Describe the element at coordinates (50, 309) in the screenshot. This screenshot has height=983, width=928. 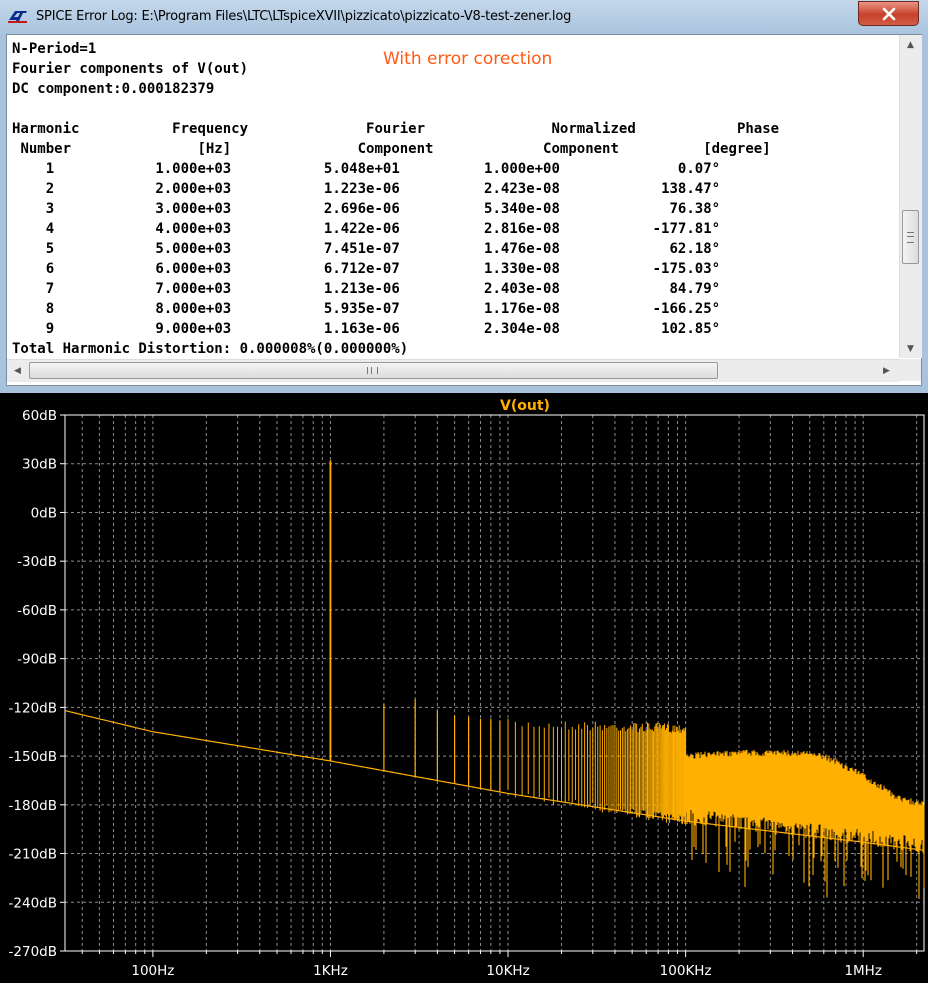
I see `table-cell: 8` at that location.